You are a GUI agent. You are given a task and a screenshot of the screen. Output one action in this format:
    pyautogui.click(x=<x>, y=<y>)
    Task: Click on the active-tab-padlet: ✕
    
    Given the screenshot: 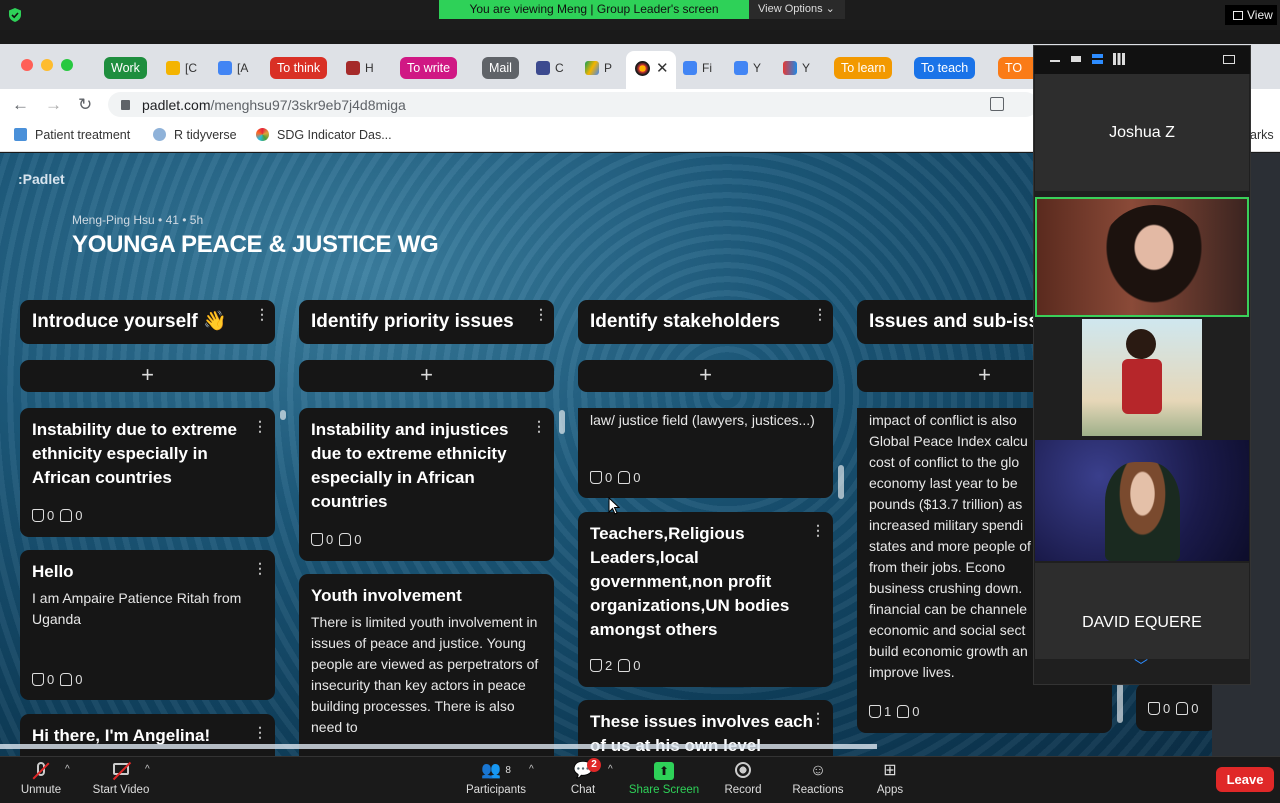 What is the action you would take?
    pyautogui.click(x=651, y=70)
    